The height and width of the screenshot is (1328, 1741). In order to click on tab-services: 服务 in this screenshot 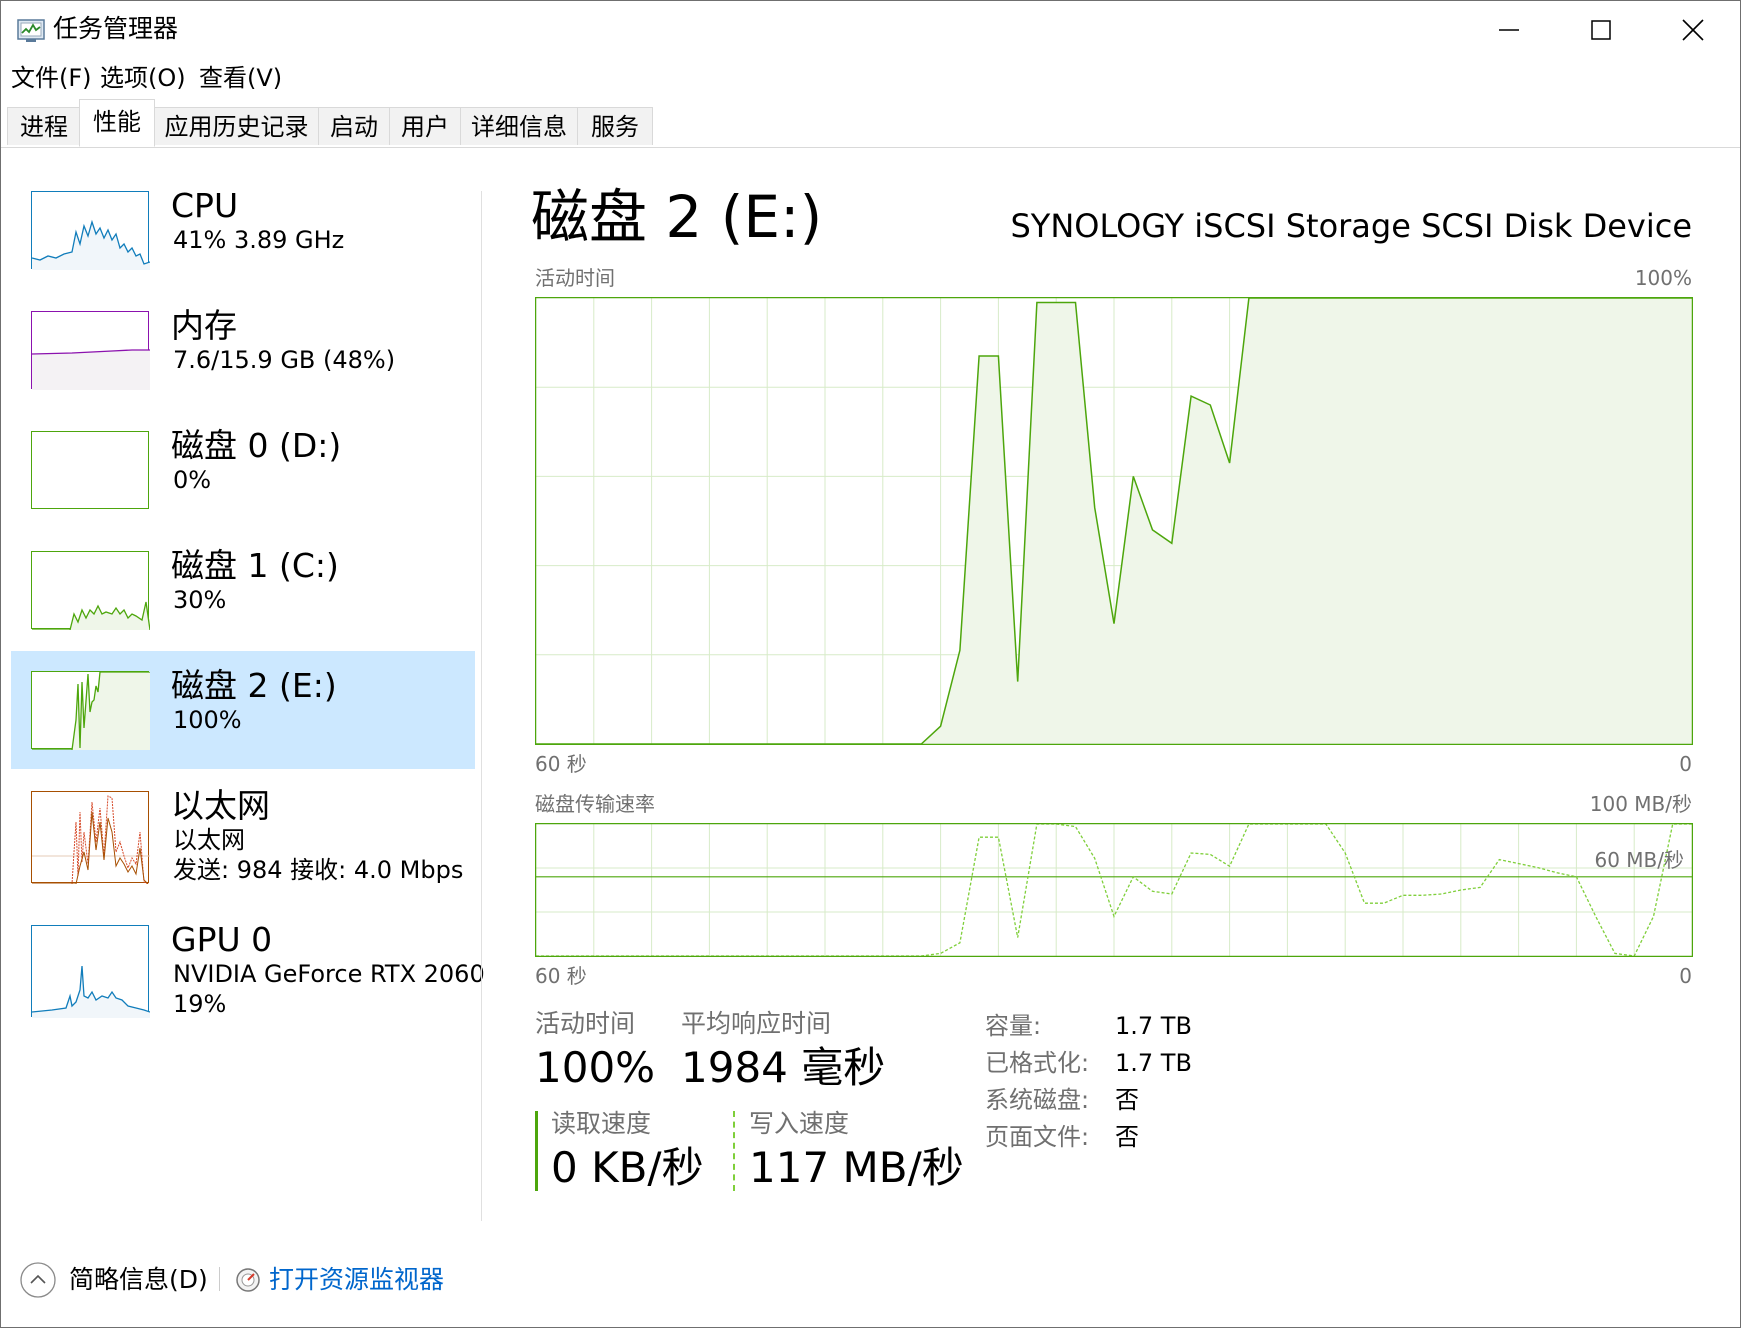, I will do `click(615, 126)`.